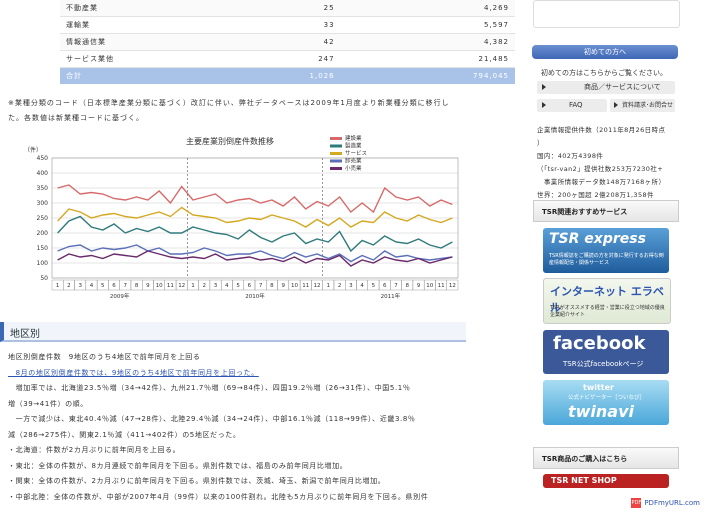 Image resolution: width=728 pixels, height=514 pixels. Describe the element at coordinates (584, 480) in the screenshot. I see `netshop-label: TSR NET SHOP` at that location.